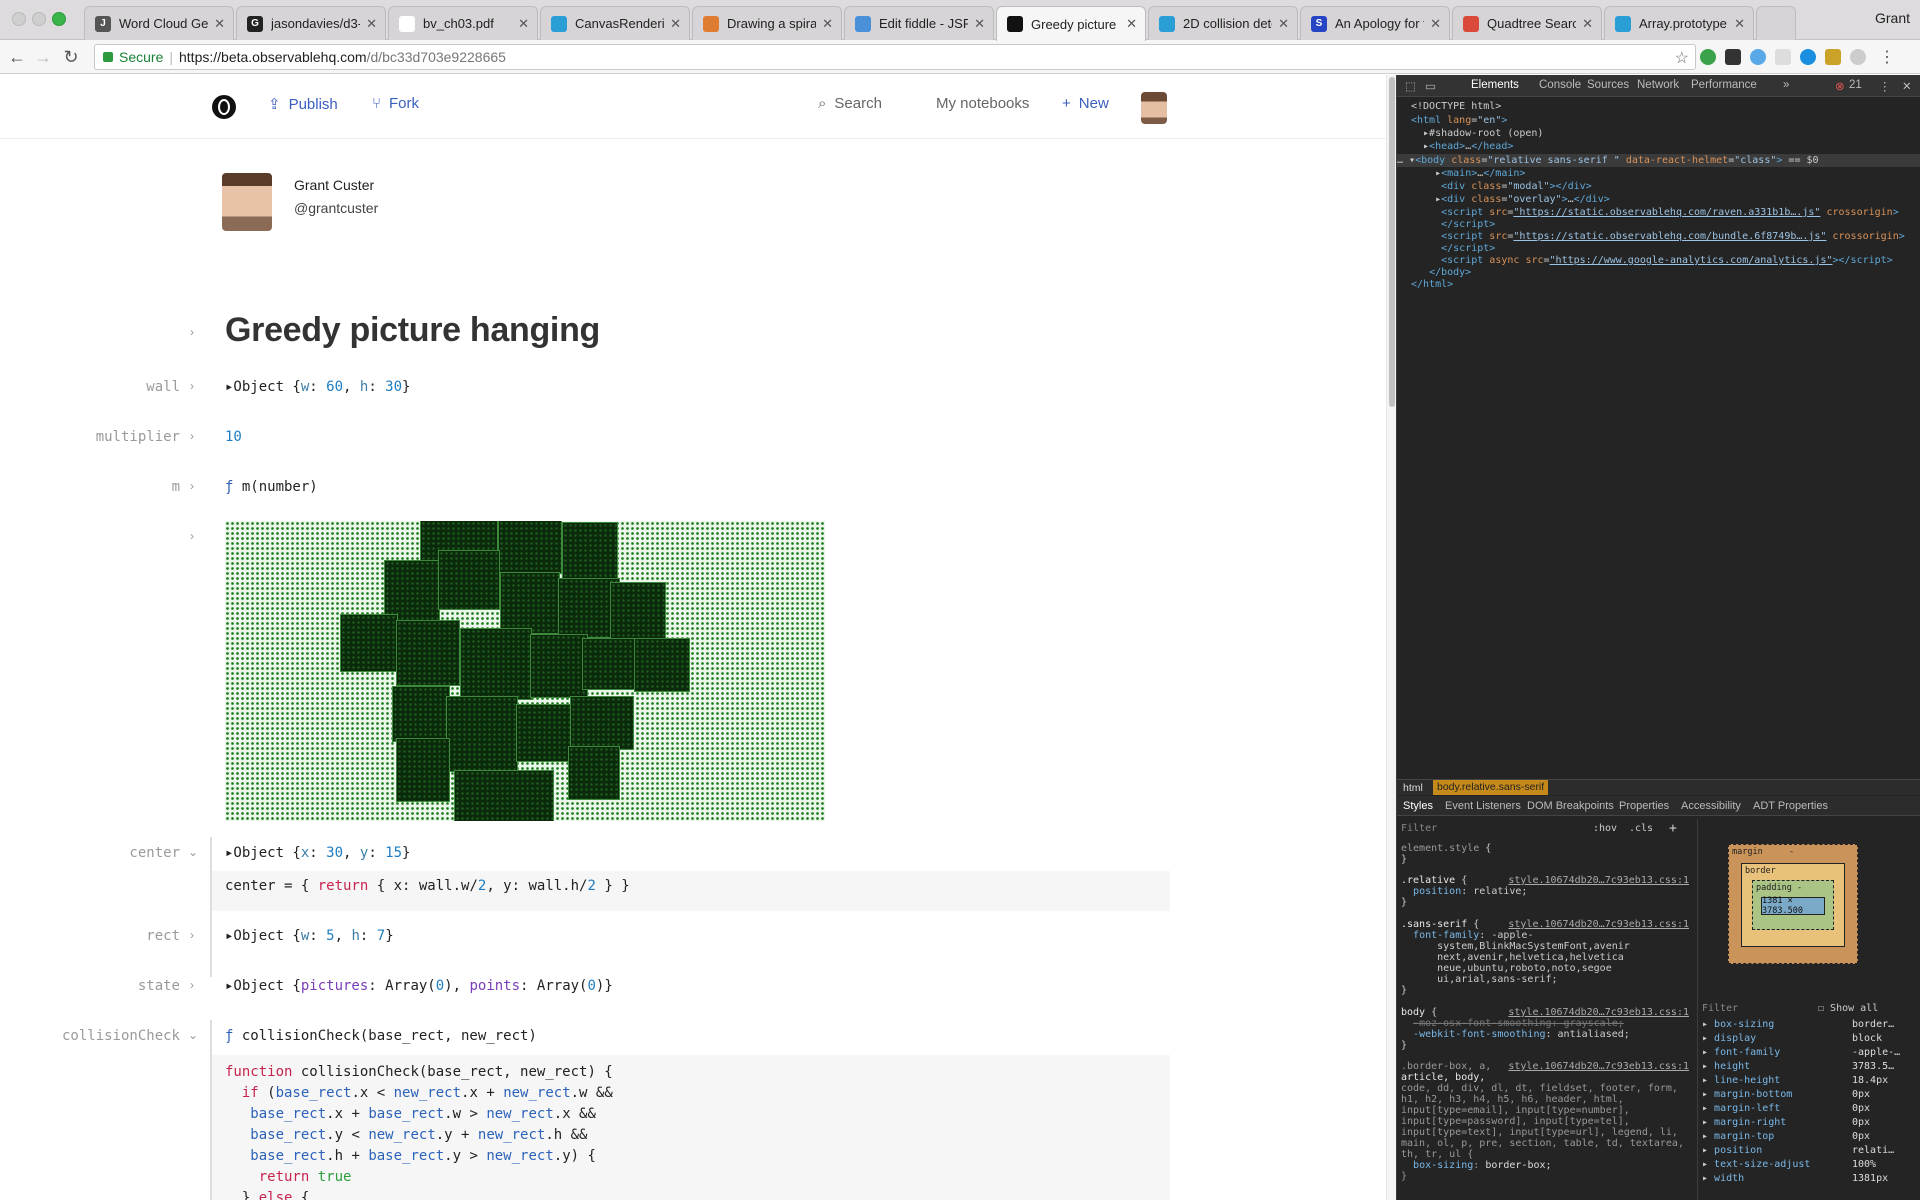 This screenshot has width=1920, height=1200. What do you see at coordinates (1887, 57) in the screenshot?
I see `browser-menu-icon: ⋮` at bounding box center [1887, 57].